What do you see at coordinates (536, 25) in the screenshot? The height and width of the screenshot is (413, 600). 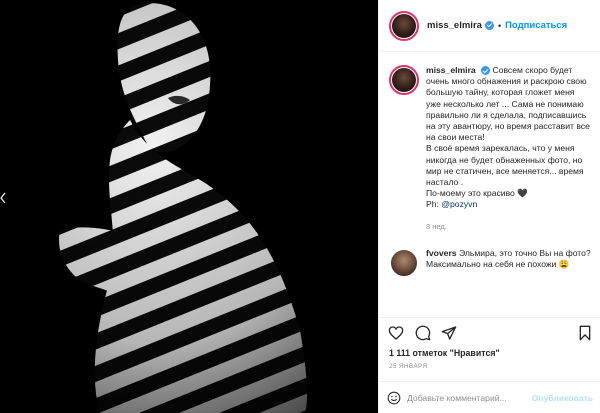 I see `follow-button: Подписаться` at bounding box center [536, 25].